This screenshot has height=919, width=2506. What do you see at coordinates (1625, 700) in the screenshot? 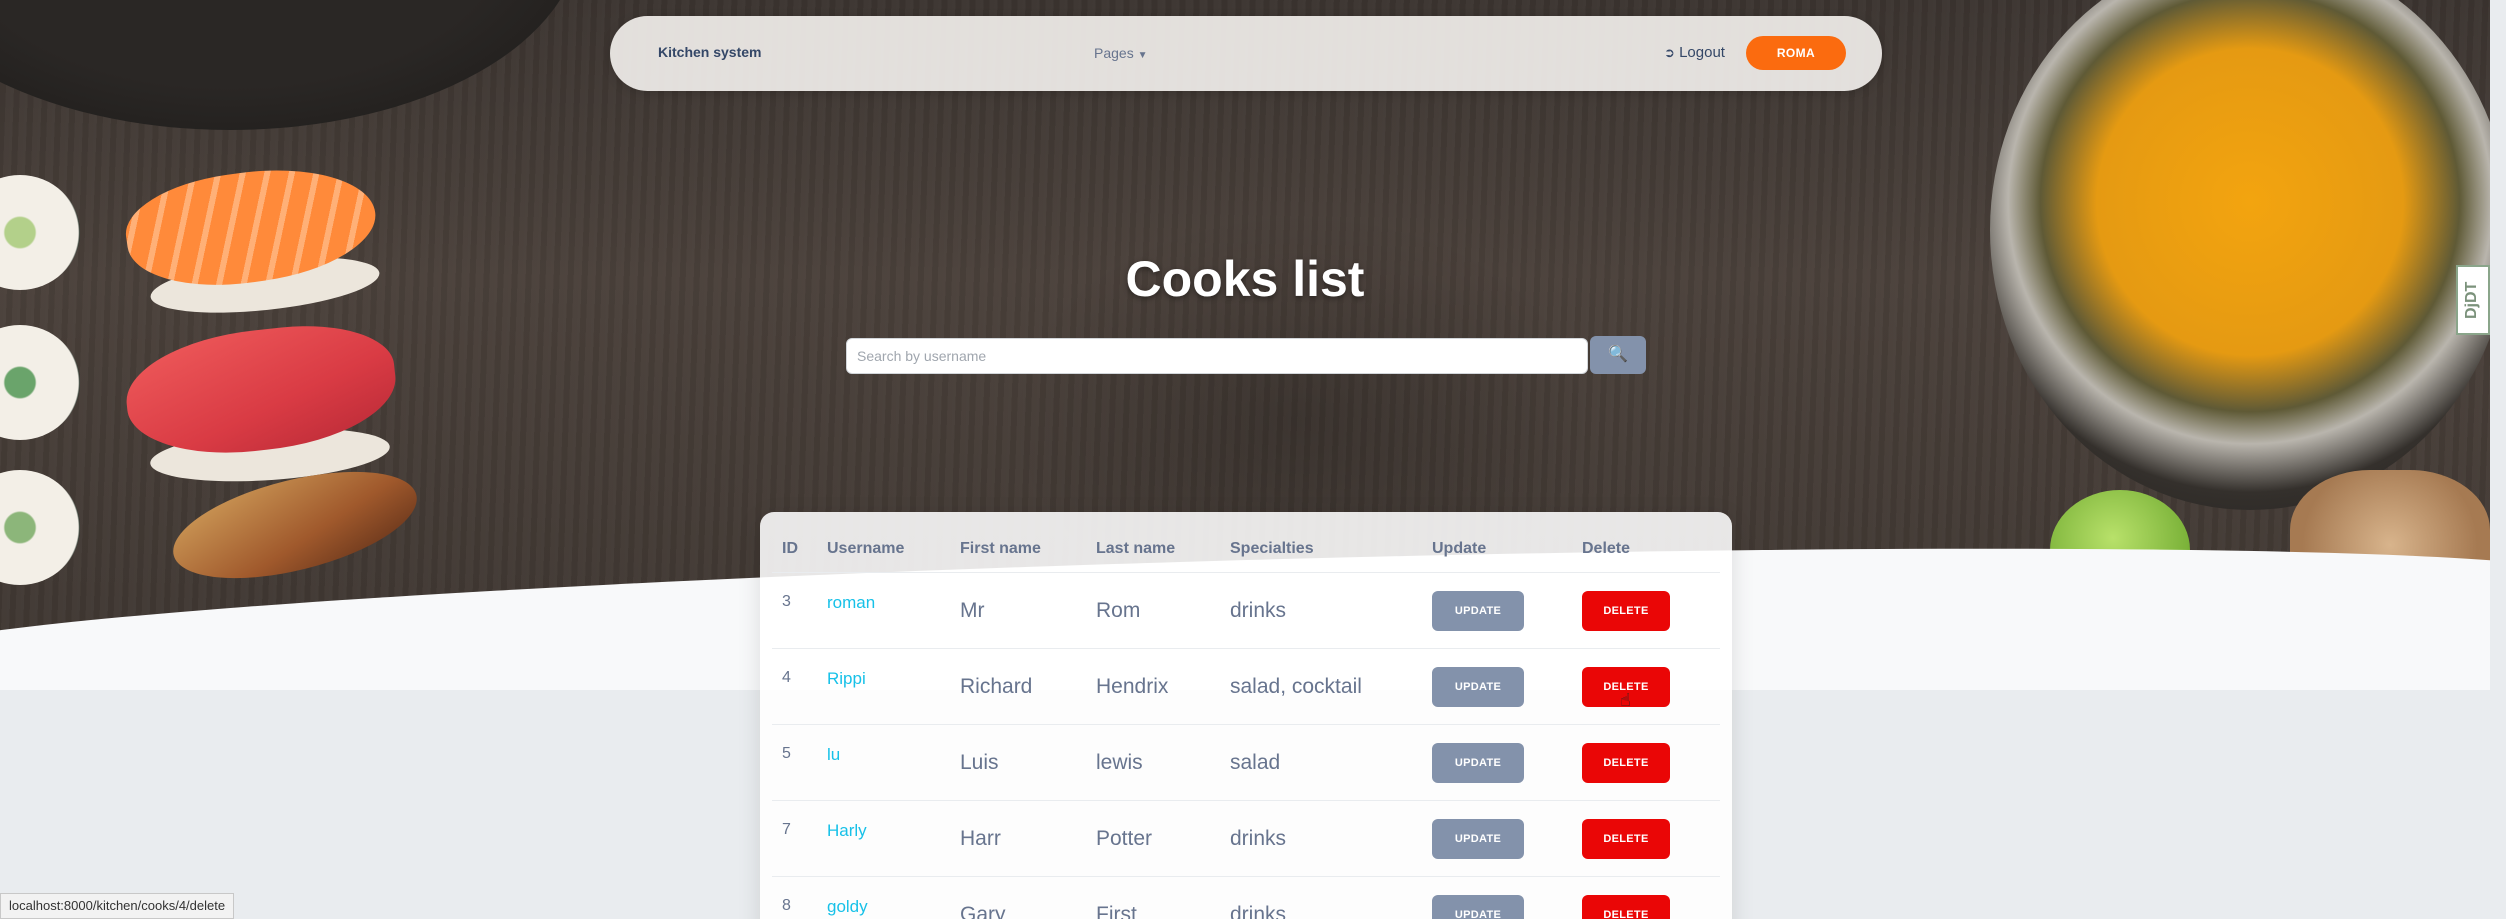
I see `pointer-cursor-icon: ☝` at bounding box center [1625, 700].